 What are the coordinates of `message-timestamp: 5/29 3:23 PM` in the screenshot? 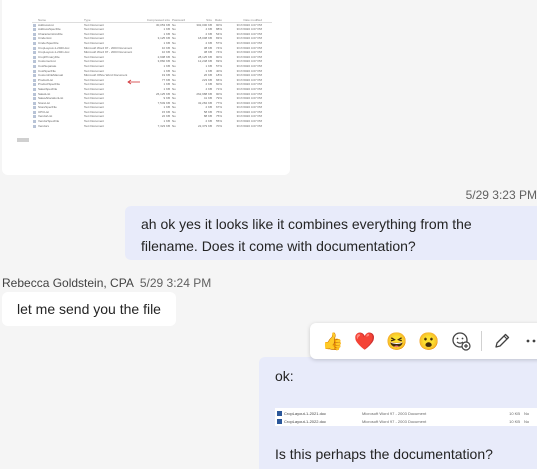 It's located at (501, 195).